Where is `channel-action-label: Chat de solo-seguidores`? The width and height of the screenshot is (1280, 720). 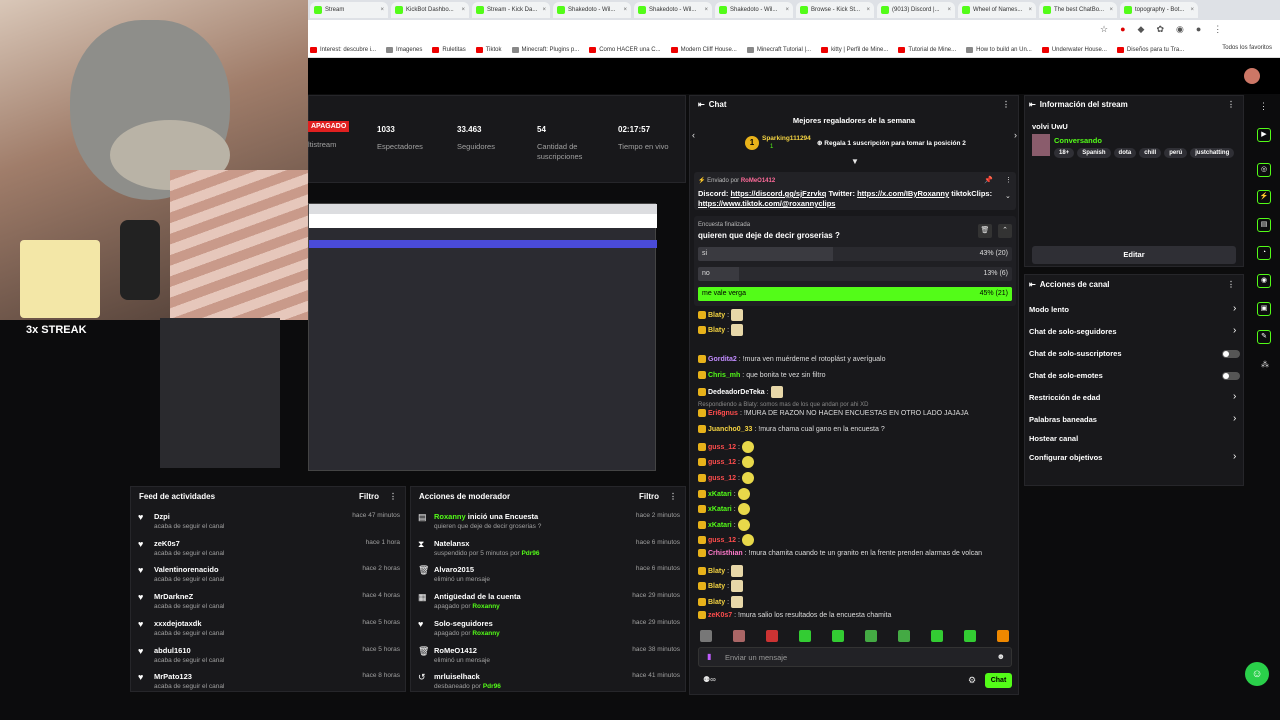
channel-action-label: Chat de solo-seguidores is located at coordinates (1073, 331).